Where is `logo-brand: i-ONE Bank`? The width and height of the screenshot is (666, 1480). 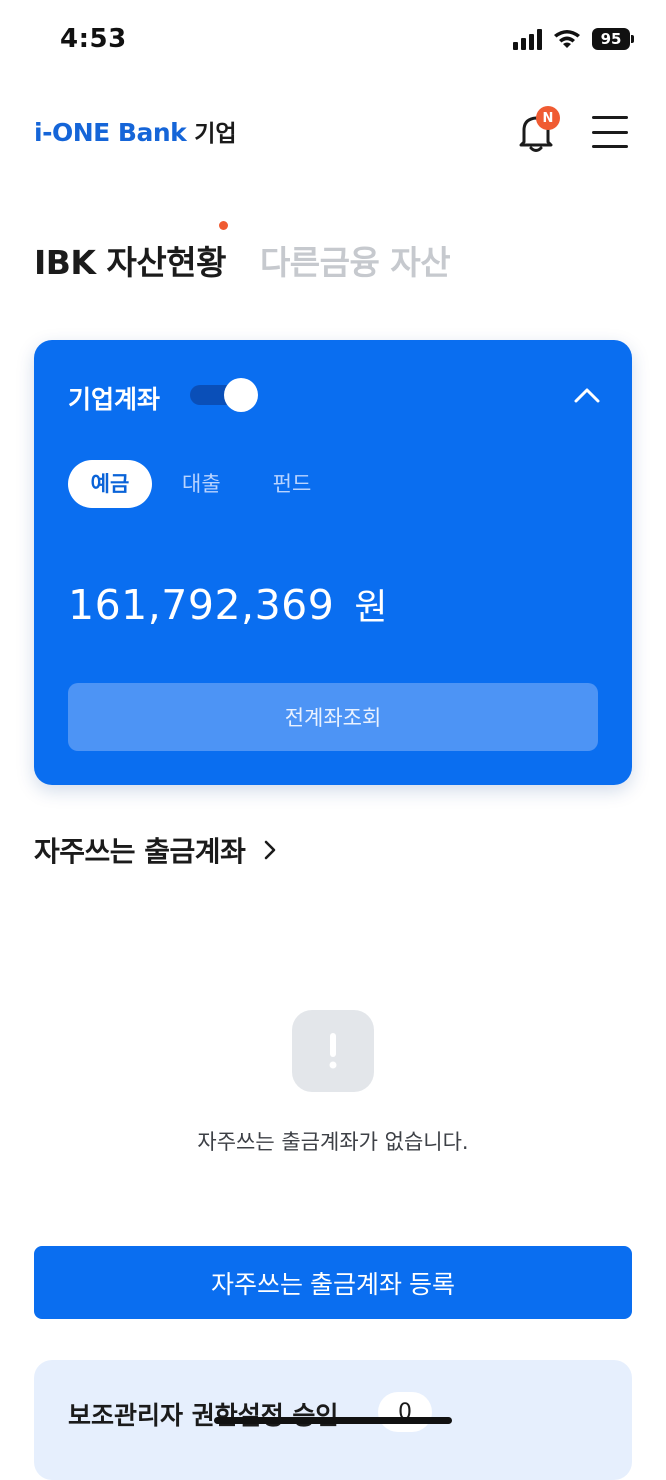
logo-brand: i-ONE Bank is located at coordinates (110, 132).